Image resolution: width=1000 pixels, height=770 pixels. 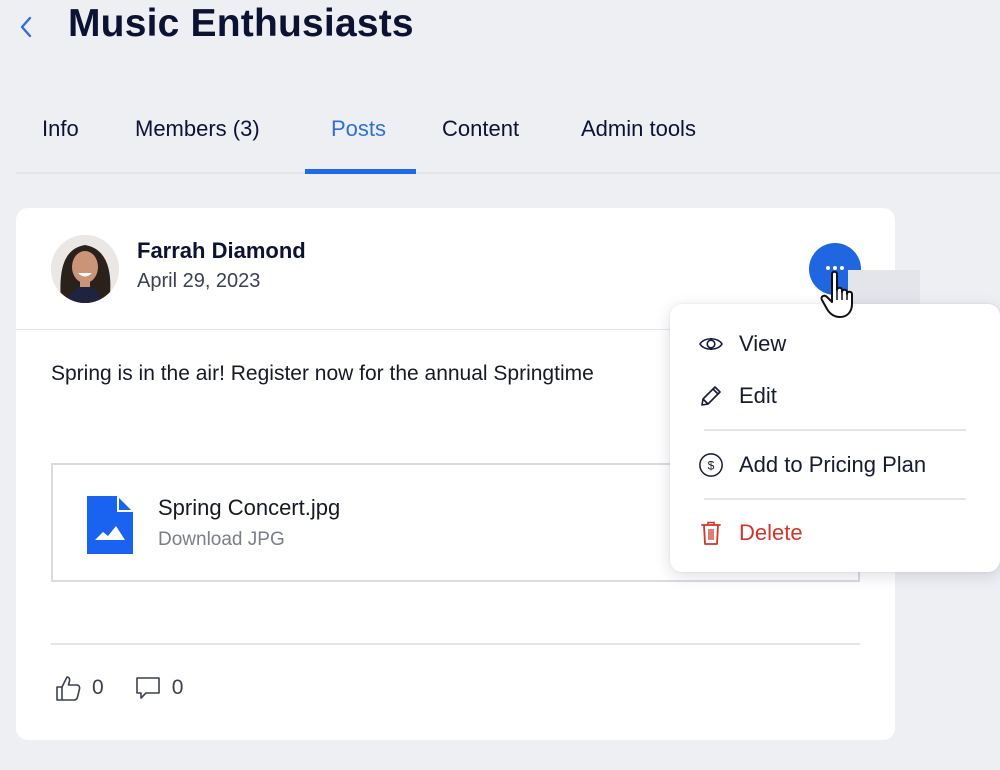 I want to click on pencil-icon, so click(x=711, y=396).